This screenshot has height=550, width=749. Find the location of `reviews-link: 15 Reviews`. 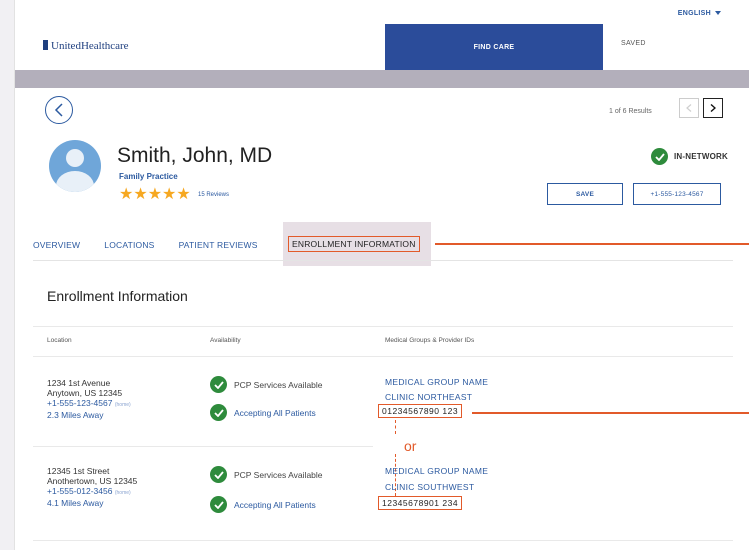

reviews-link: 15 Reviews is located at coordinates (213, 195).